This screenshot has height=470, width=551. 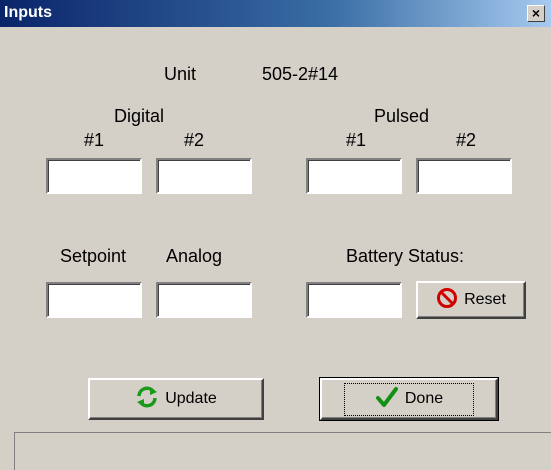 I want to click on title-bar: Inputs ×, so click(x=275, y=13).